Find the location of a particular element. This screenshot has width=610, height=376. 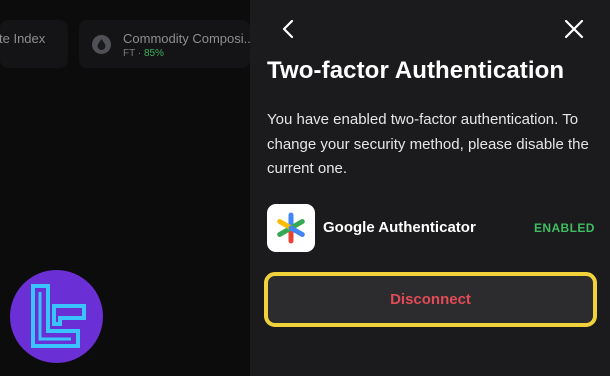

market-card: Commodity Composi... FT · 85% is located at coordinates (164, 44).